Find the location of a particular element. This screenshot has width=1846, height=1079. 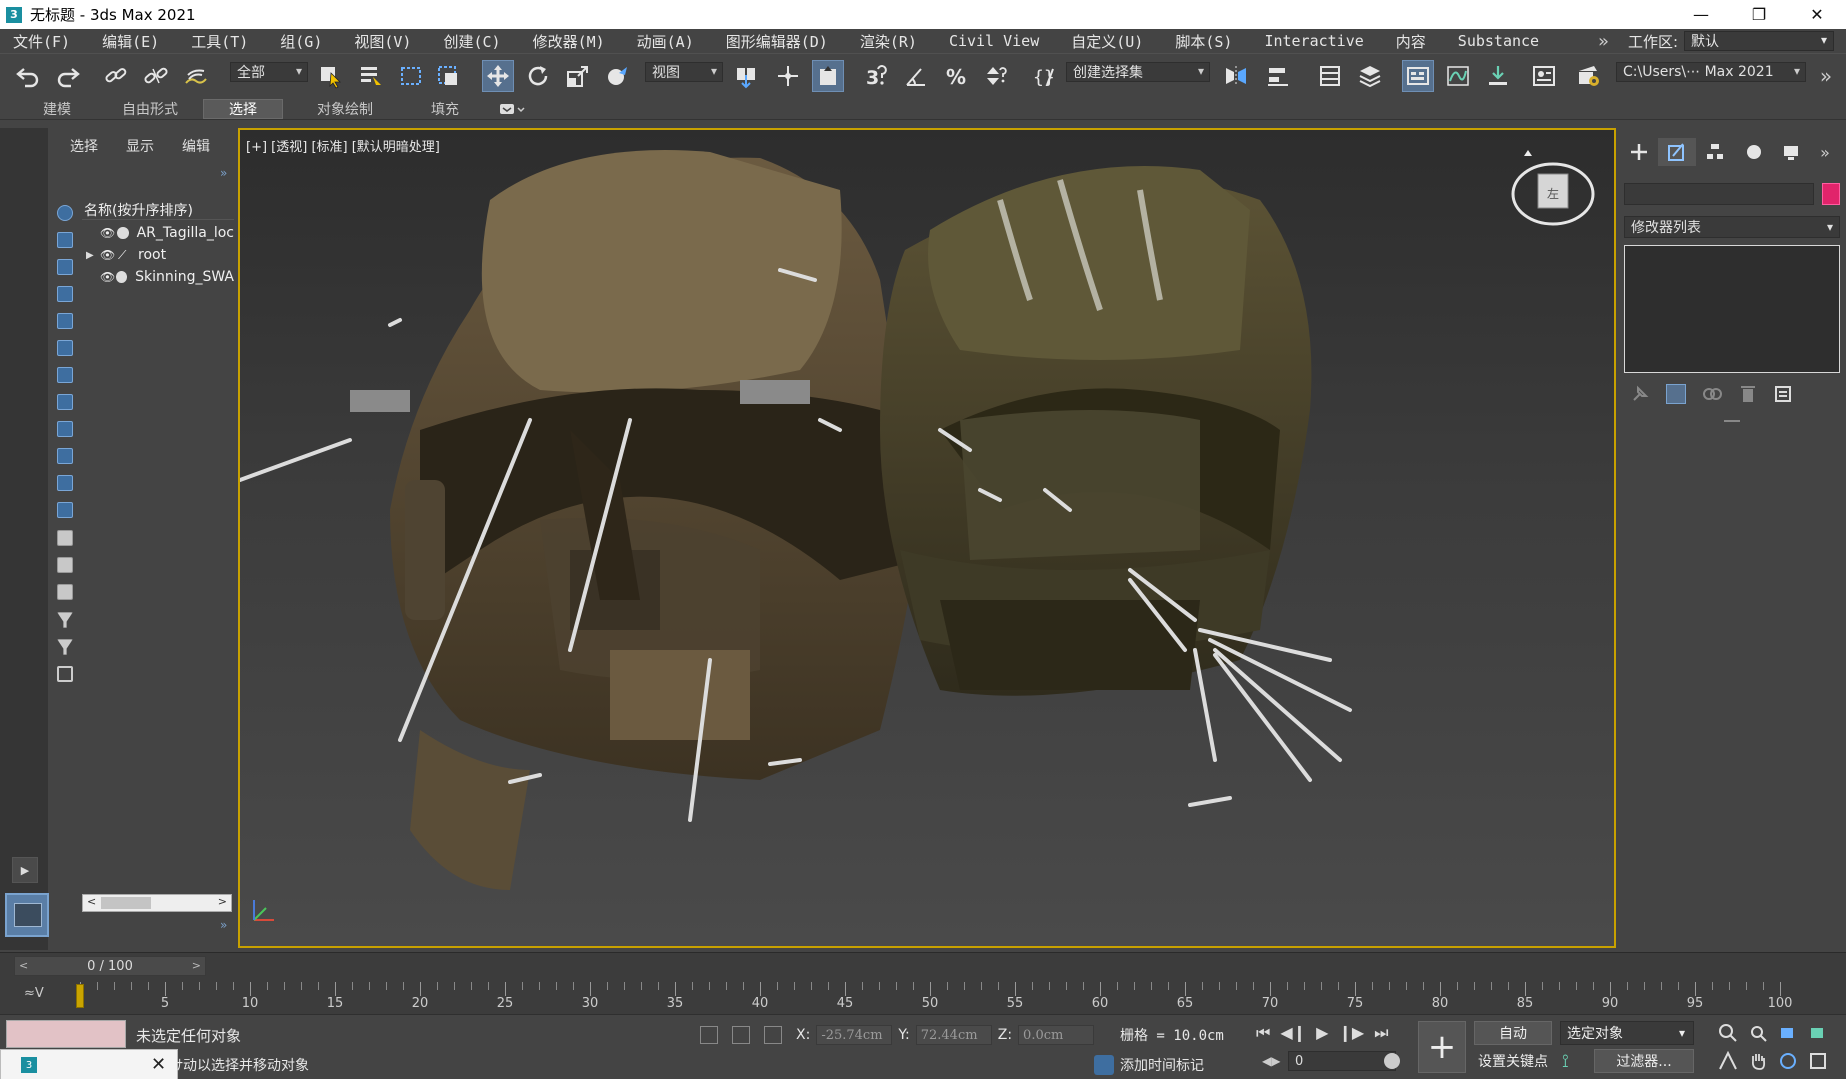

play-icon: ▶ is located at coordinates (1322, 1033).